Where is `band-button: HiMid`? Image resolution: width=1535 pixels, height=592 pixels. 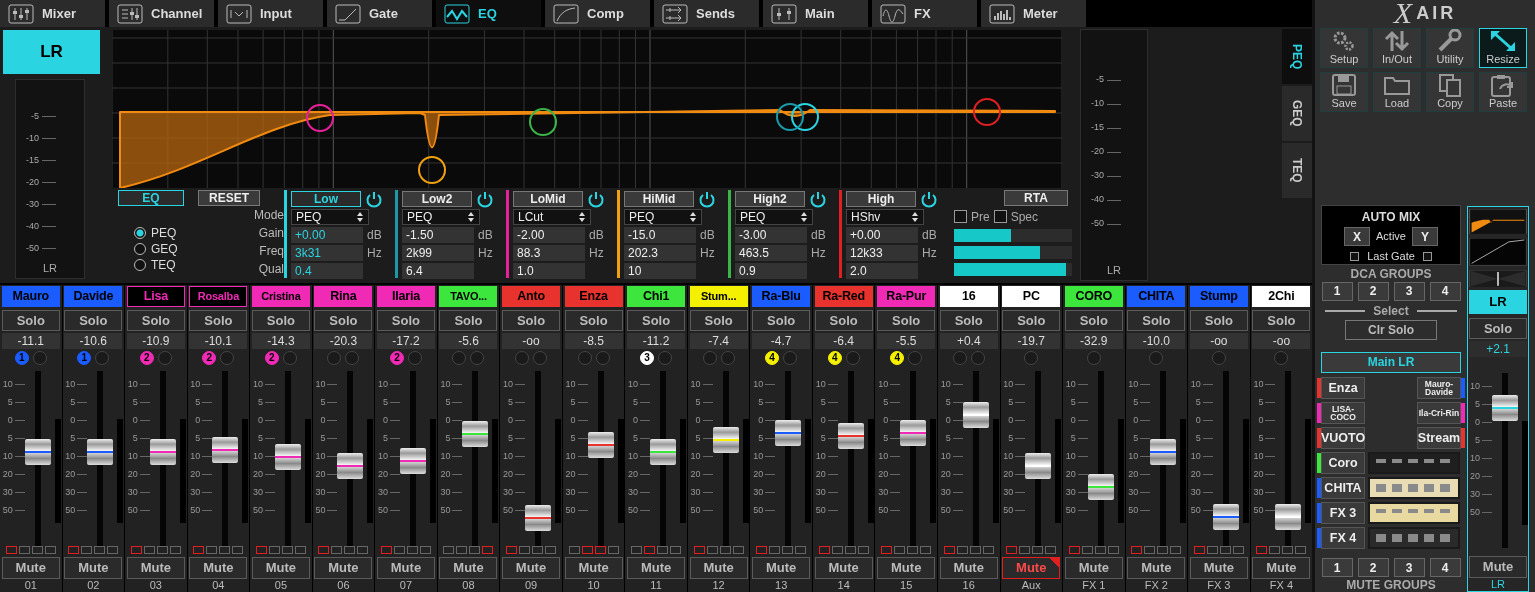 band-button: HiMid is located at coordinates (659, 198).